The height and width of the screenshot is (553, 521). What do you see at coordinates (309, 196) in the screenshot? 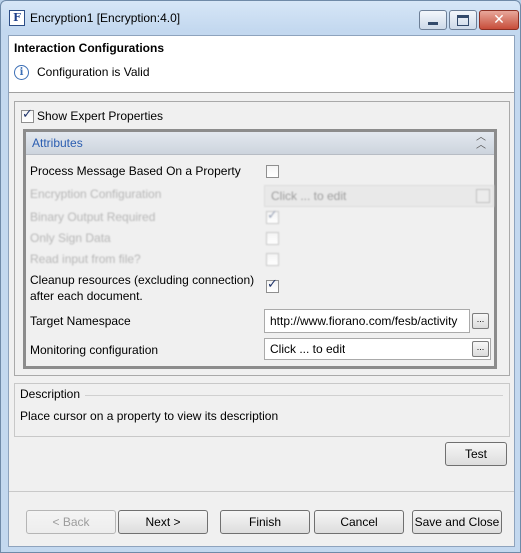
I see `encryption-config-value: Click ... to edit` at bounding box center [309, 196].